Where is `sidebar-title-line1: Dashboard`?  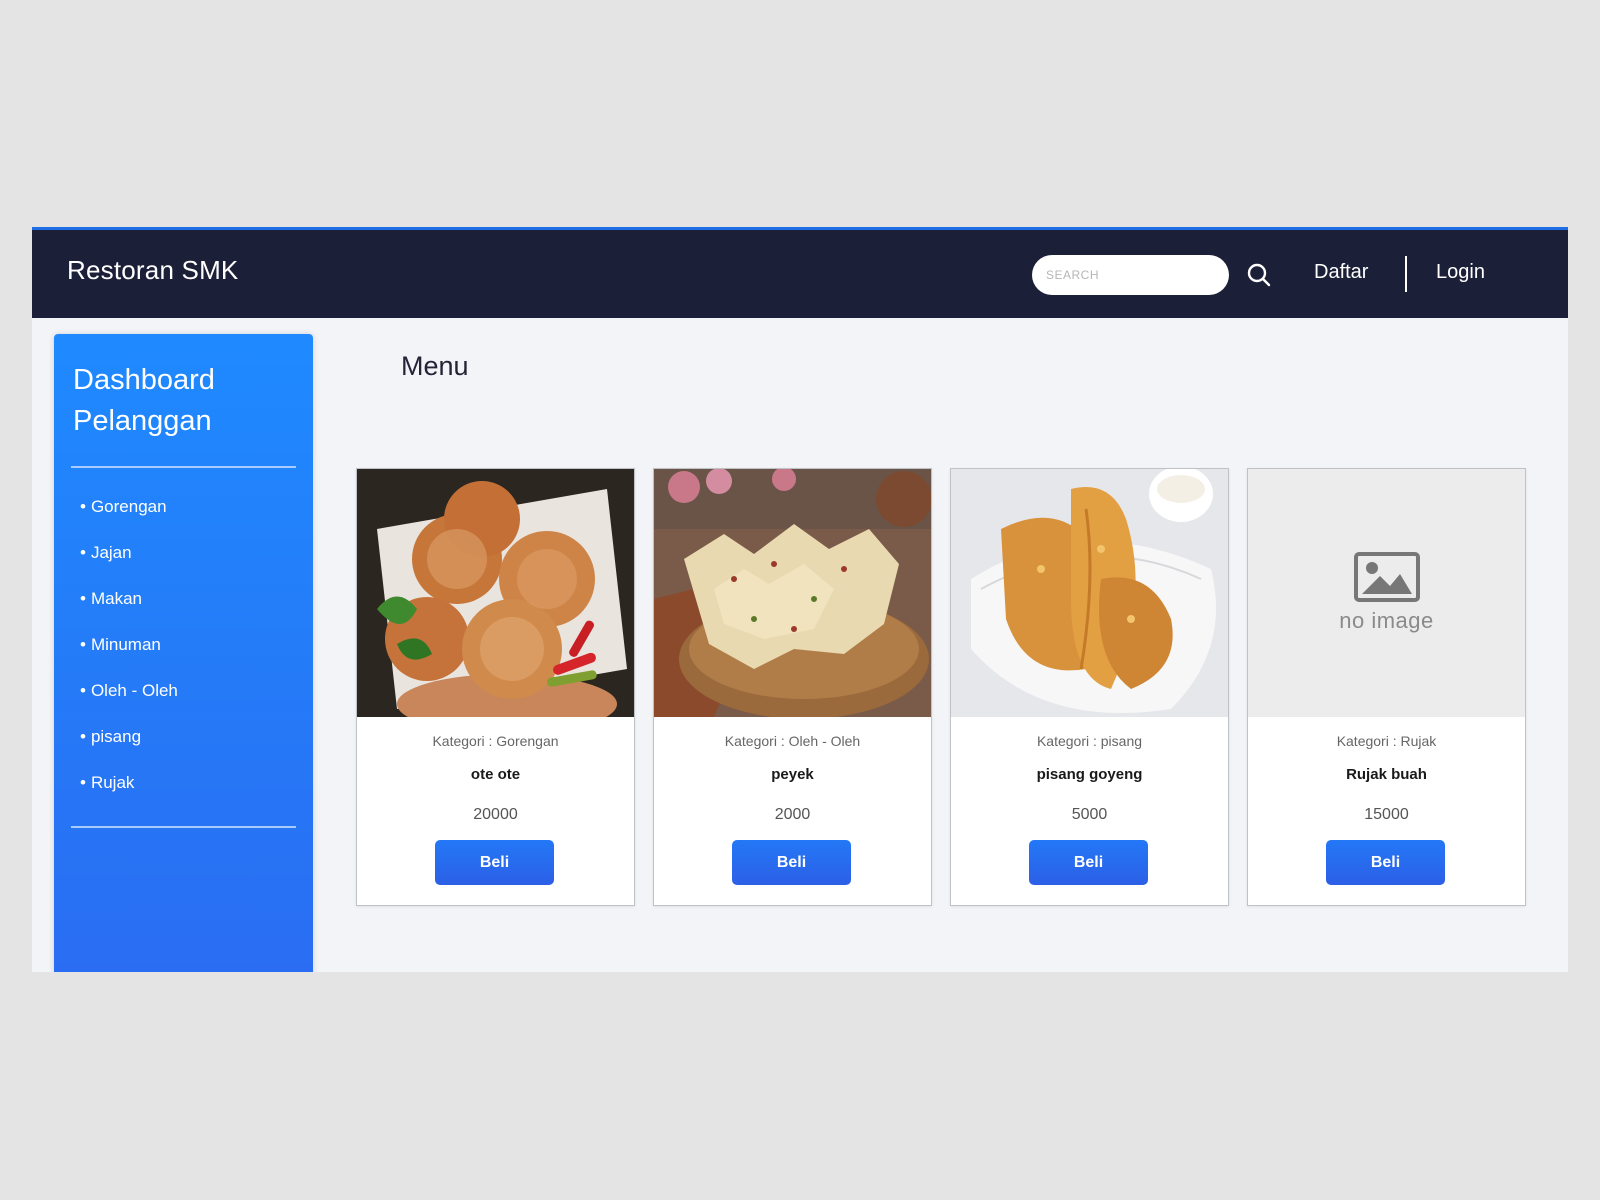
sidebar-title-line1: Dashboard is located at coordinates (144, 380).